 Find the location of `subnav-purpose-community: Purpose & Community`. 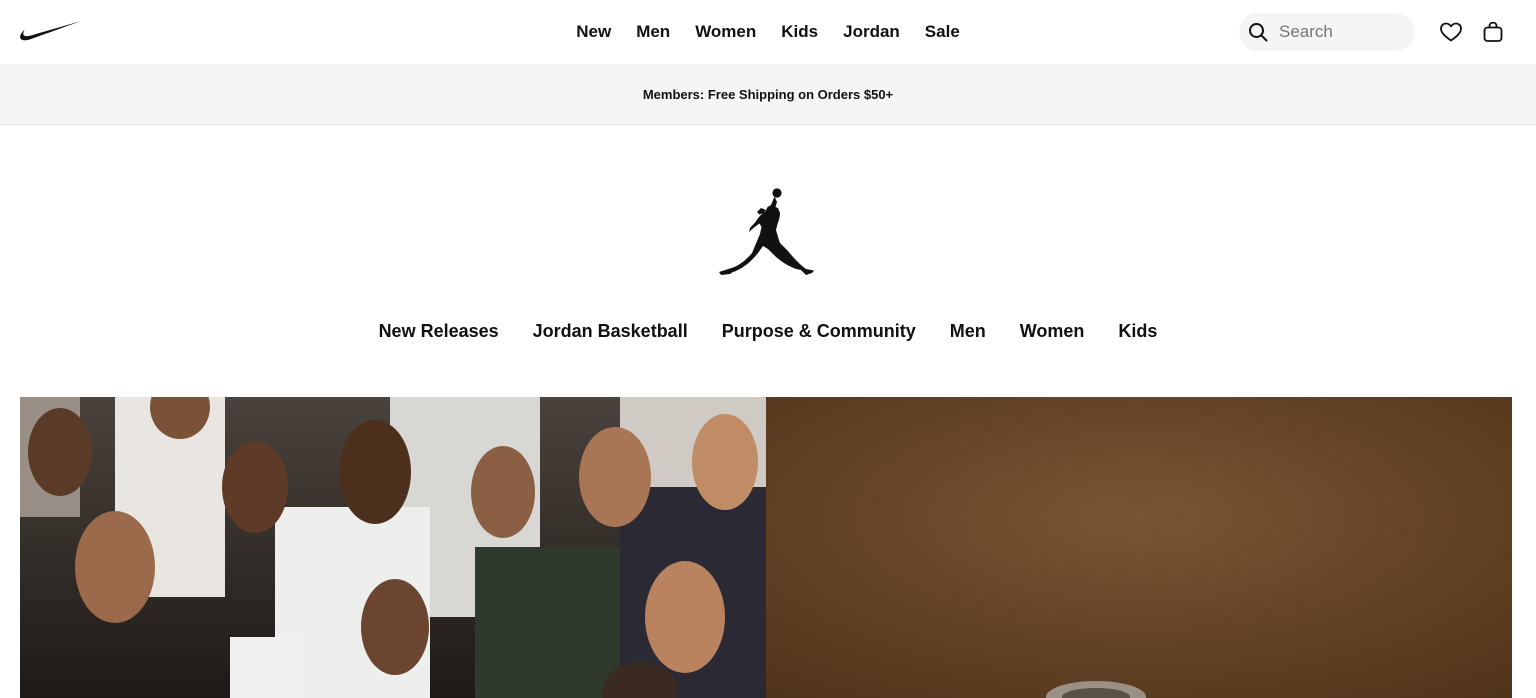

subnav-purpose-community: Purpose & Community is located at coordinates (819, 331).